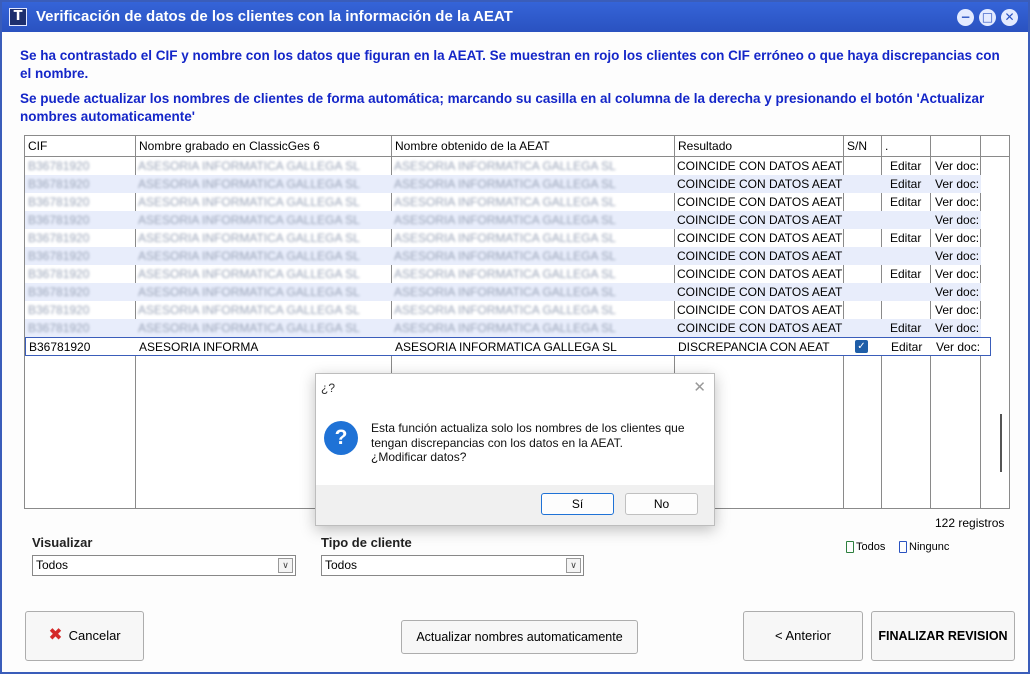  What do you see at coordinates (164, 565) in the screenshot?
I see `visualizar-select: Todos ∨` at bounding box center [164, 565].